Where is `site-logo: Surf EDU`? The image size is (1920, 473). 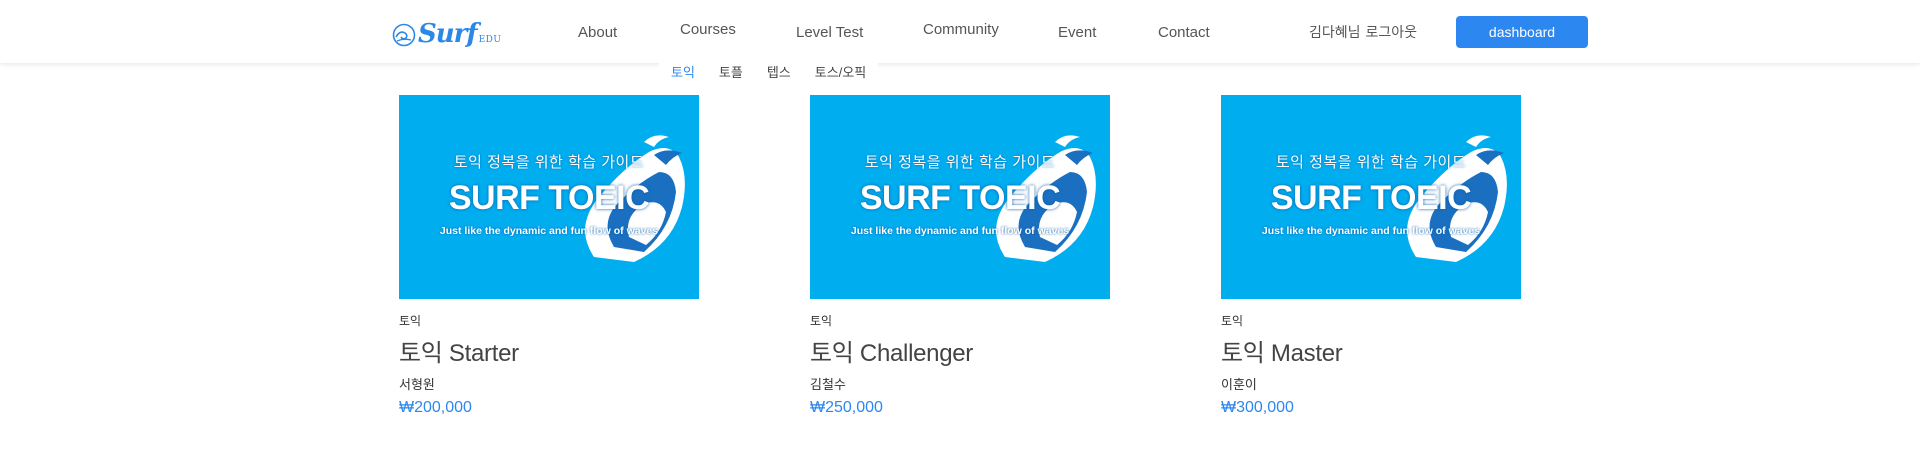
site-logo: Surf EDU is located at coordinates (446, 32).